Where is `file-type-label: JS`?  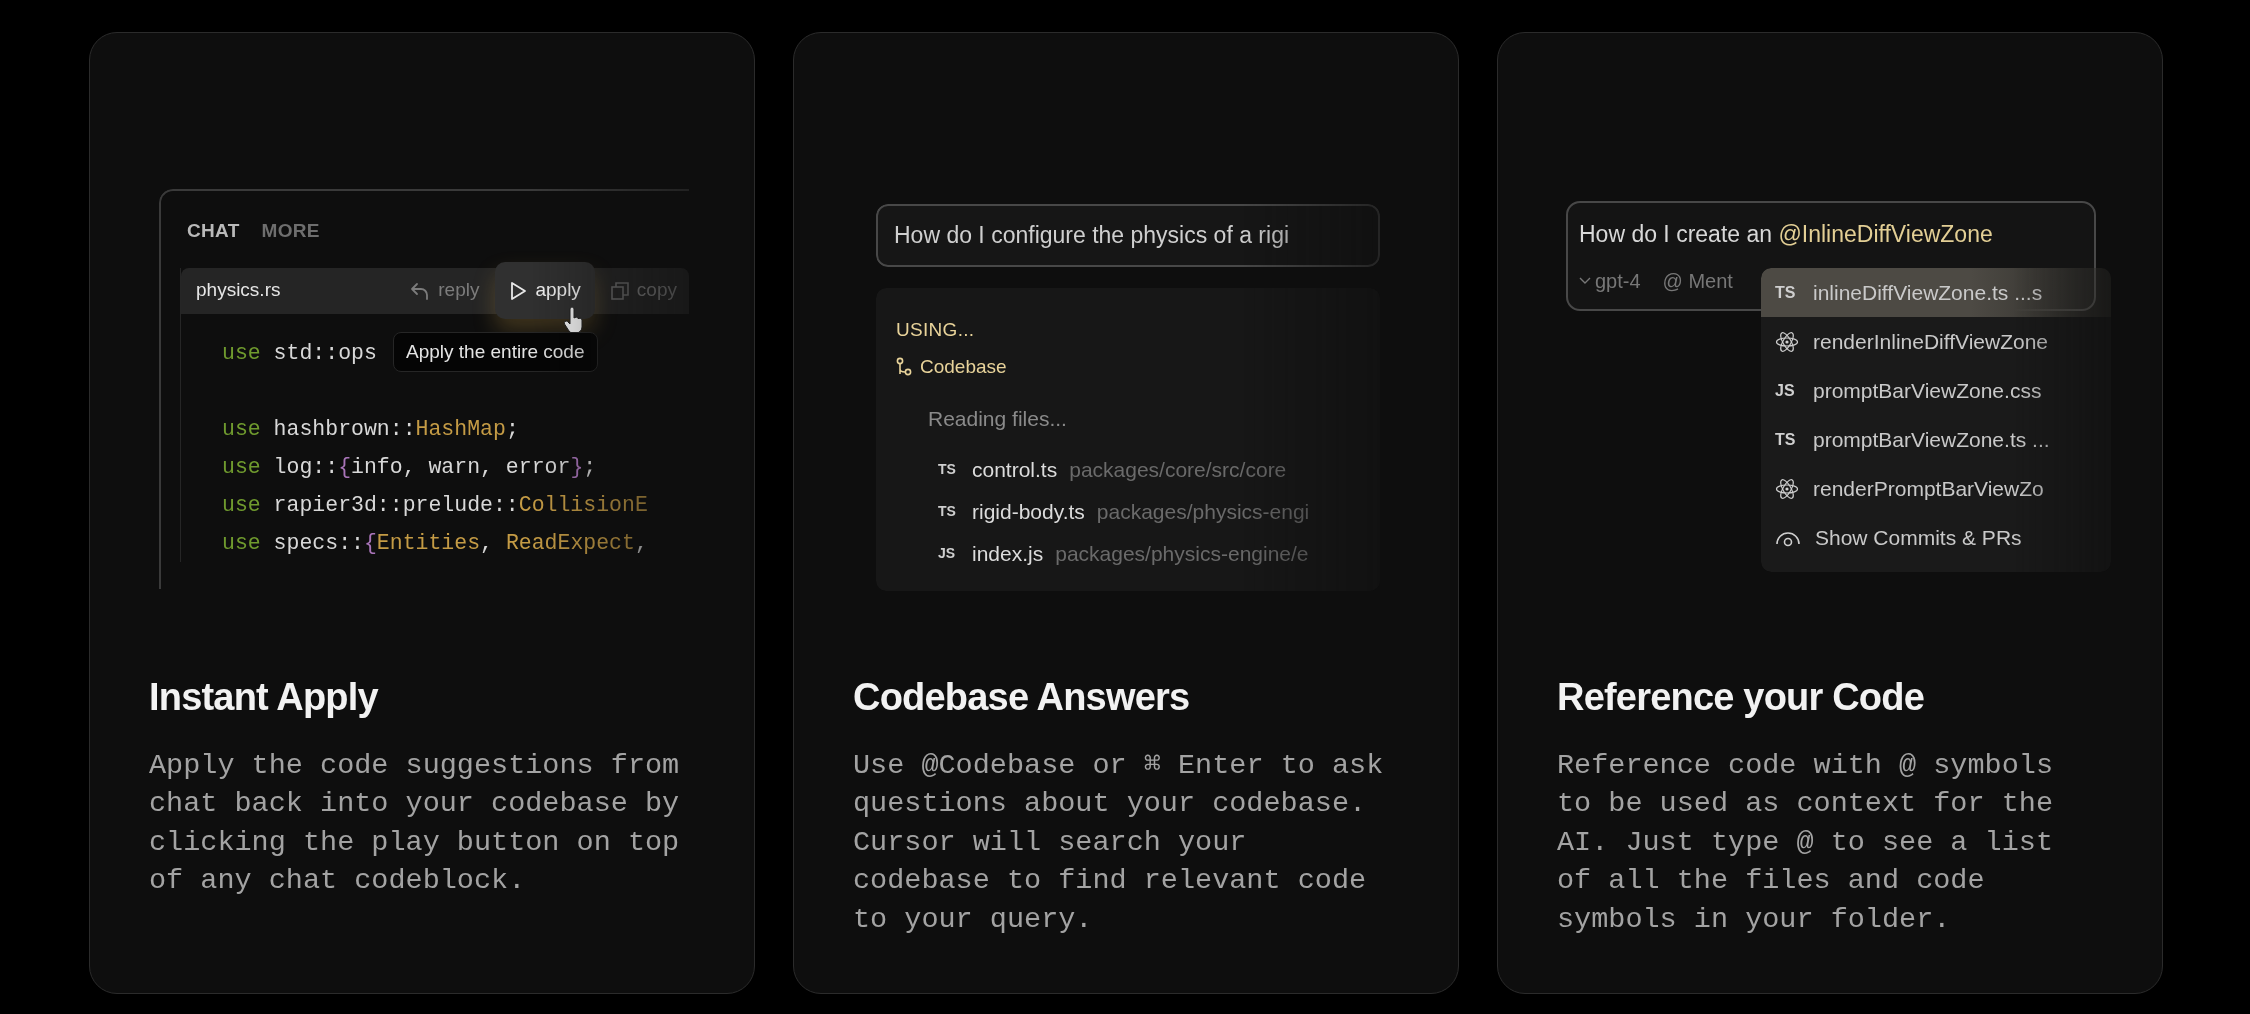 file-type-label: JS is located at coordinates (947, 553).